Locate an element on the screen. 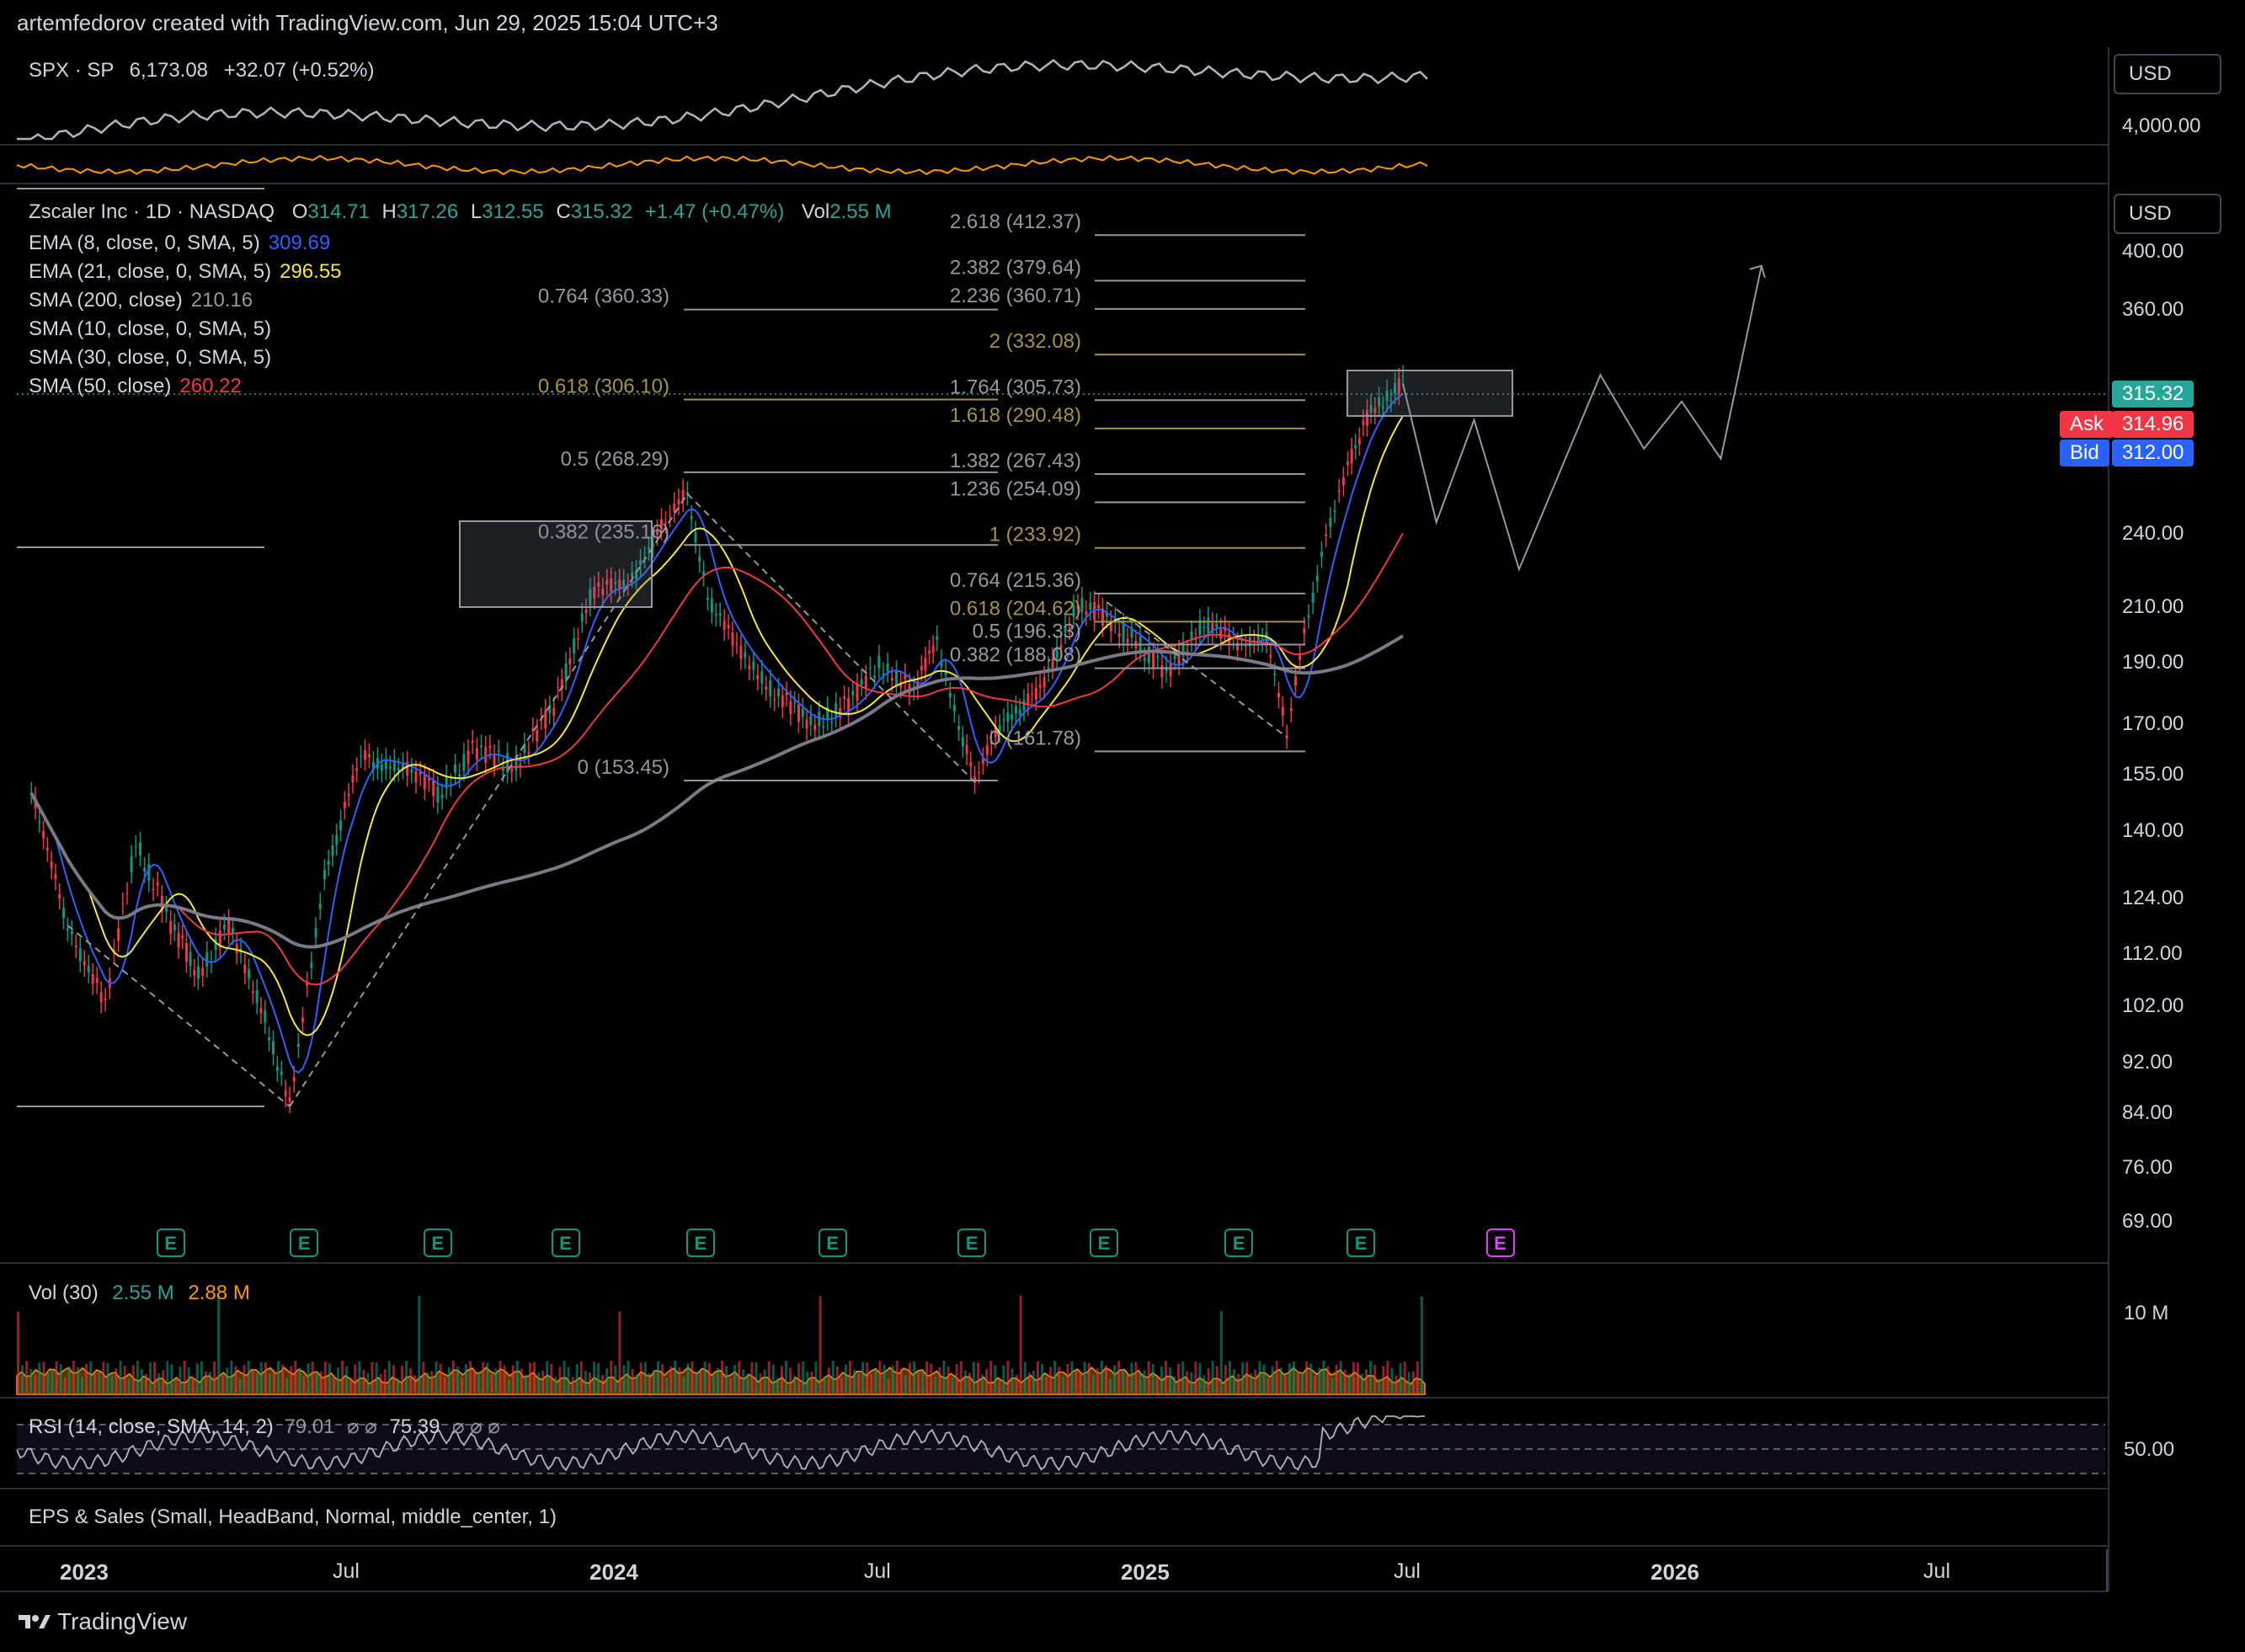  earnings-marker-2: E is located at coordinates (437, 1242).